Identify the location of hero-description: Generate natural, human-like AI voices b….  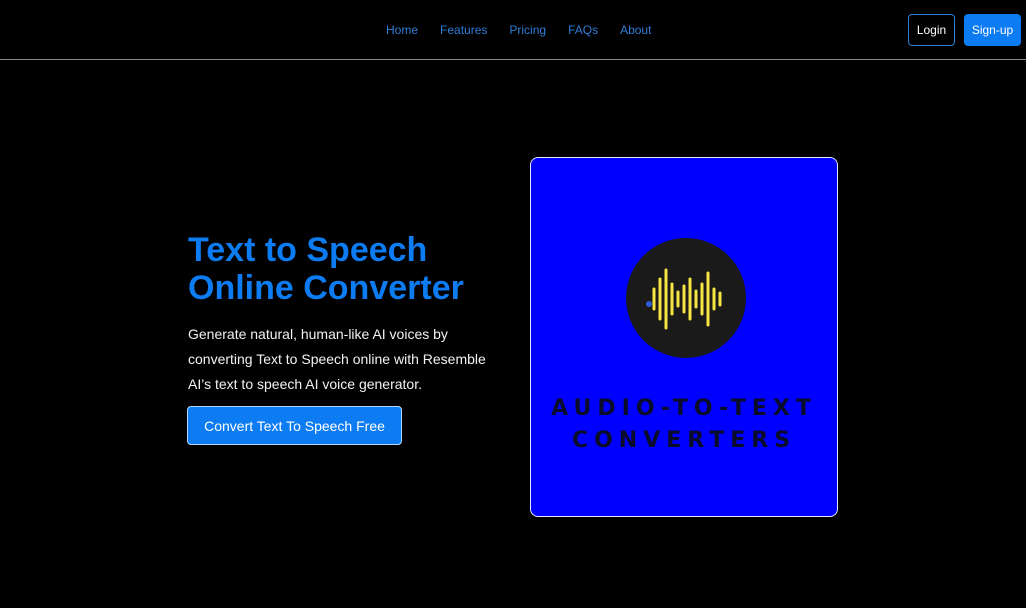
(337, 359).